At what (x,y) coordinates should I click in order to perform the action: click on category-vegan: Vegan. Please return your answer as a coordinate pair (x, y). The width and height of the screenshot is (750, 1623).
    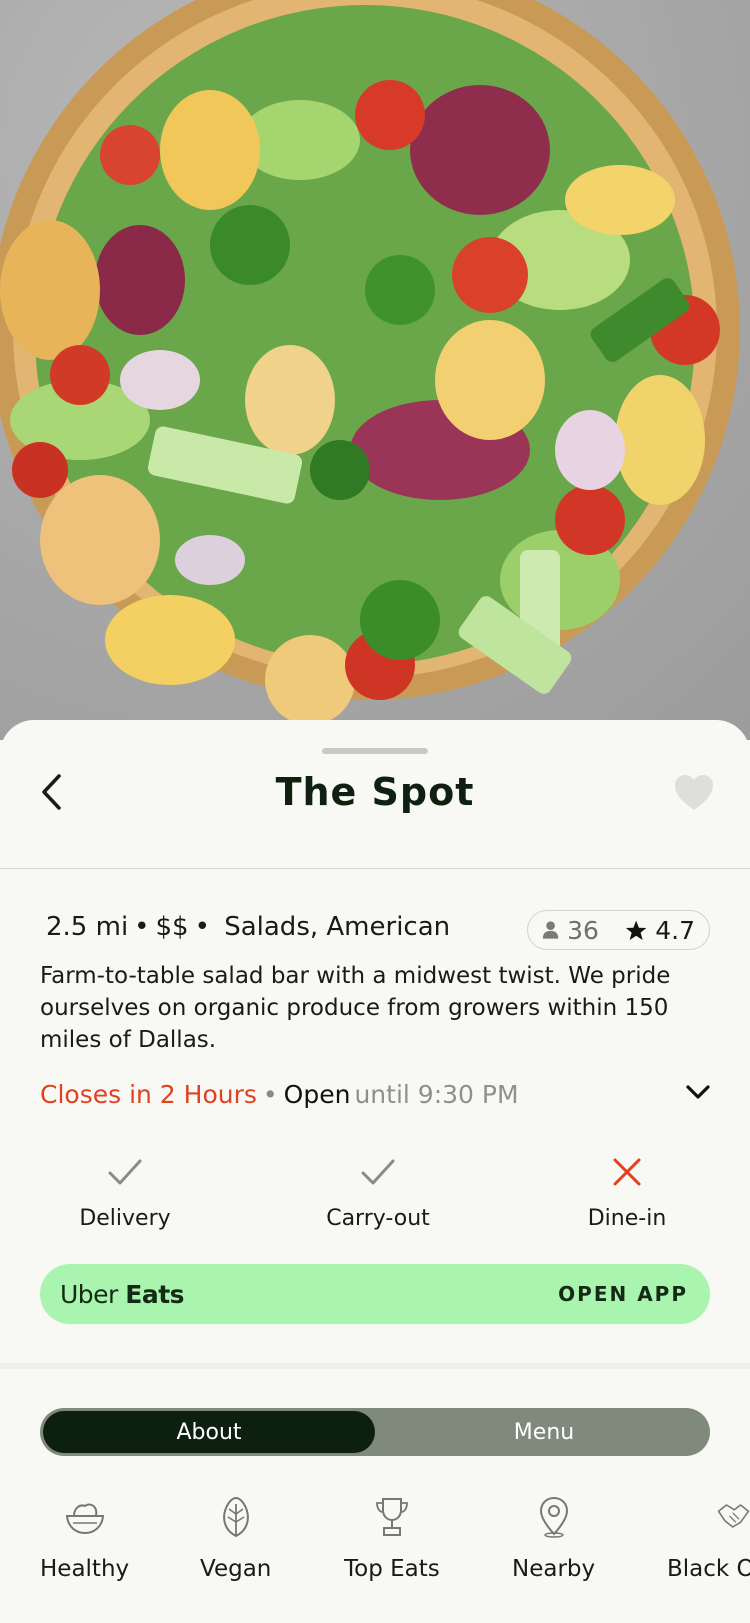
    Looking at the image, I should click on (235, 1539).